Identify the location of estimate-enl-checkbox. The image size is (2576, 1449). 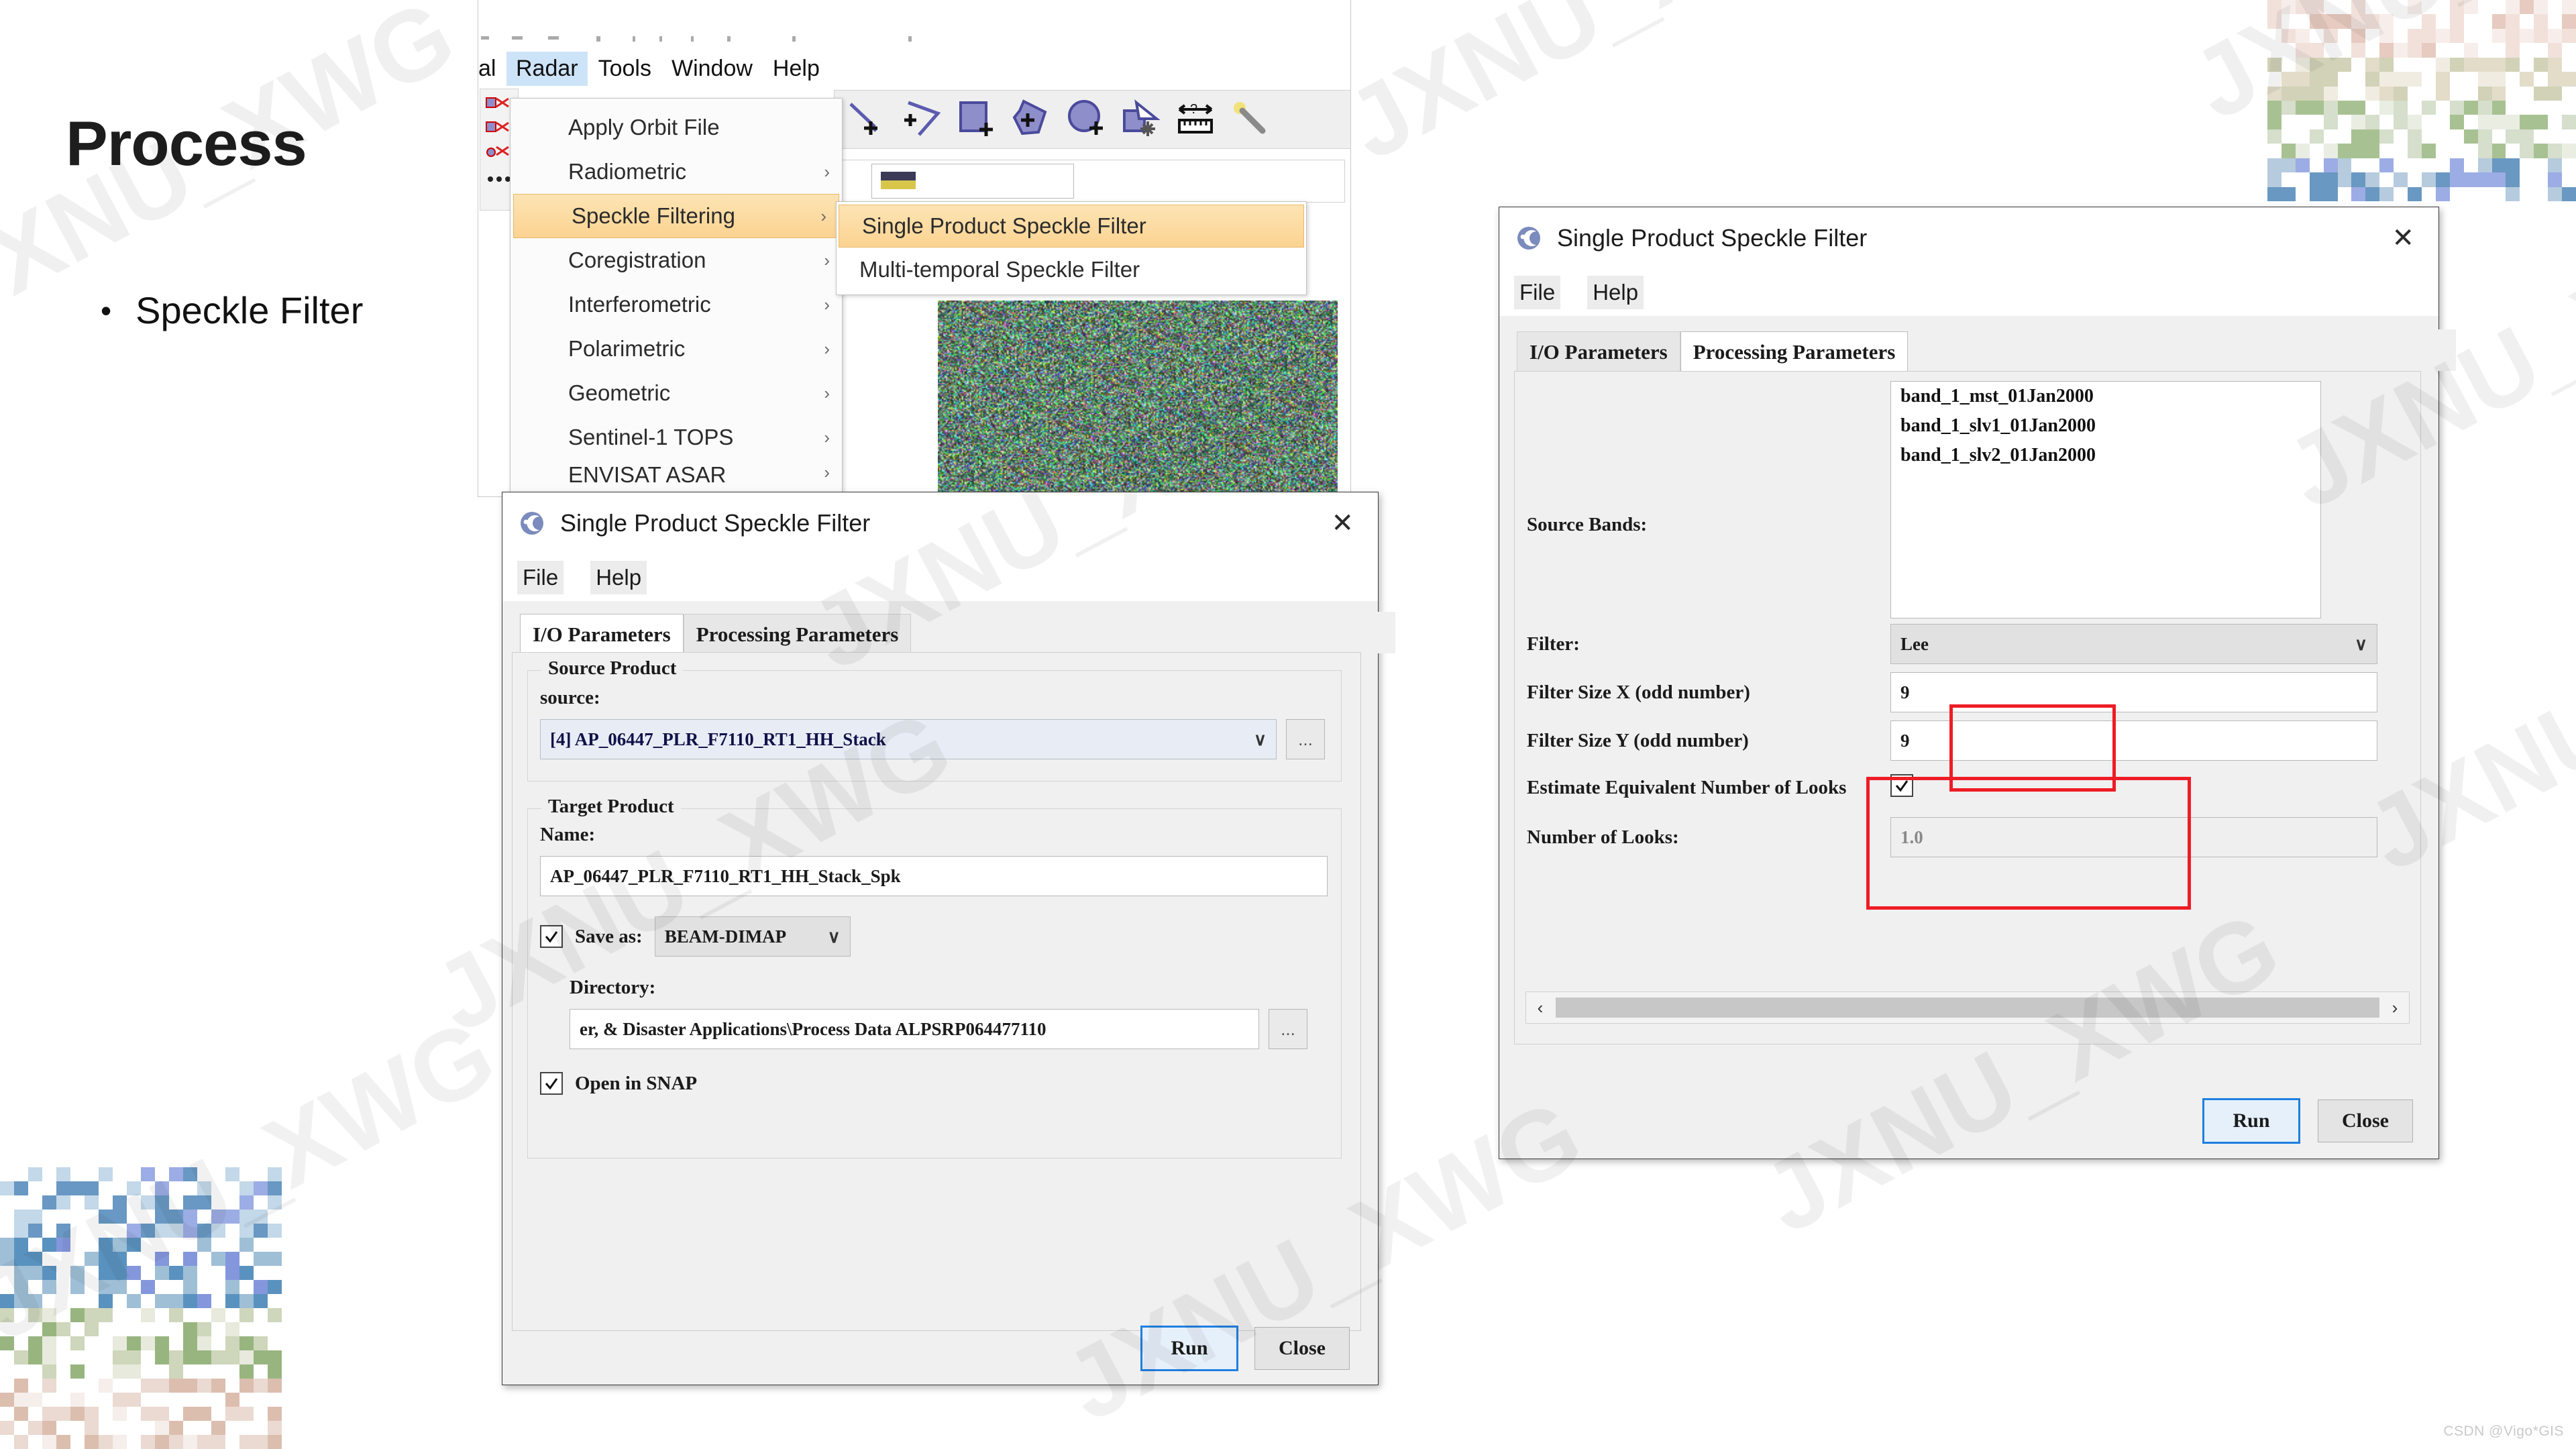
(1901, 785).